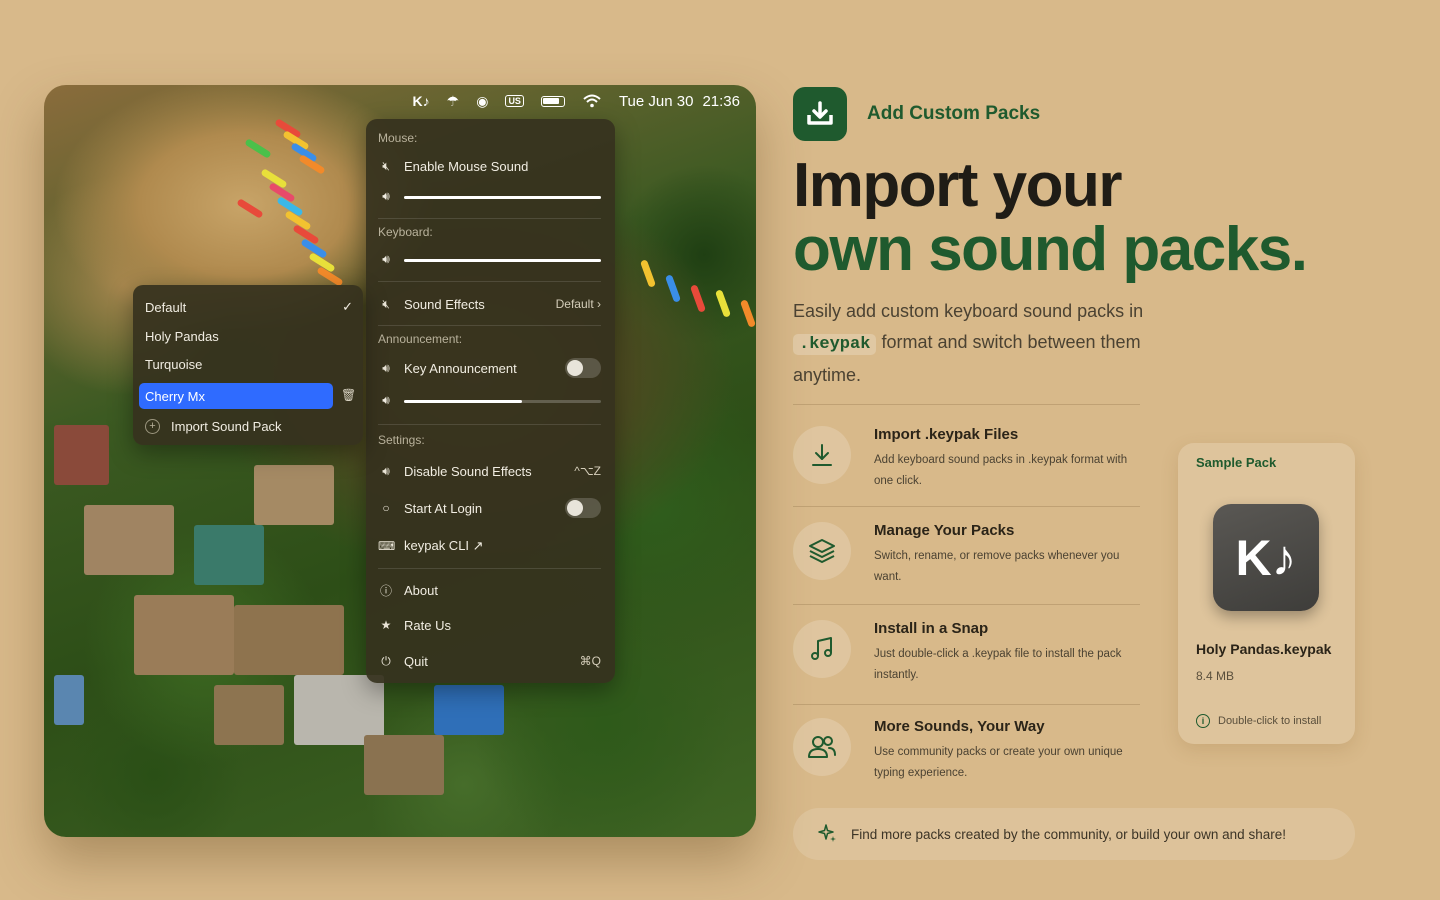  Describe the element at coordinates (592, 101) in the screenshot. I see `wifi-icon` at that location.